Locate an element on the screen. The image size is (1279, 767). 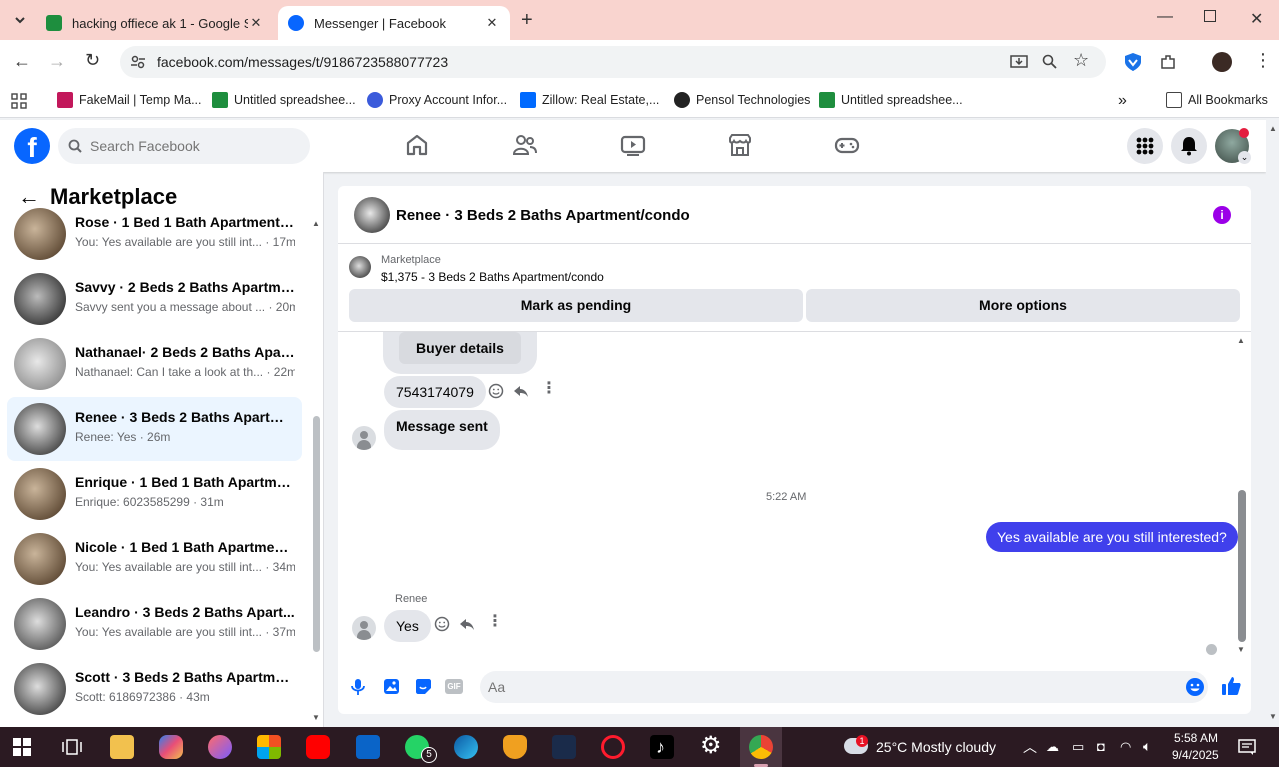
apps-grid-icon is located at coordinates (19, 101).